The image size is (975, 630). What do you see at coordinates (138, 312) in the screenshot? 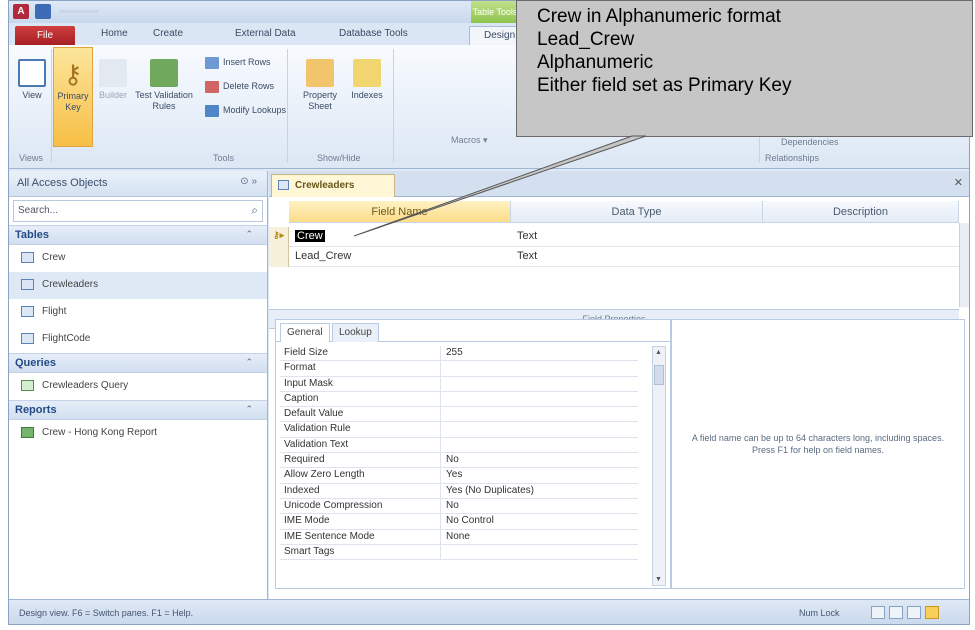
I see `nav-item-flight: Flight` at bounding box center [138, 312].